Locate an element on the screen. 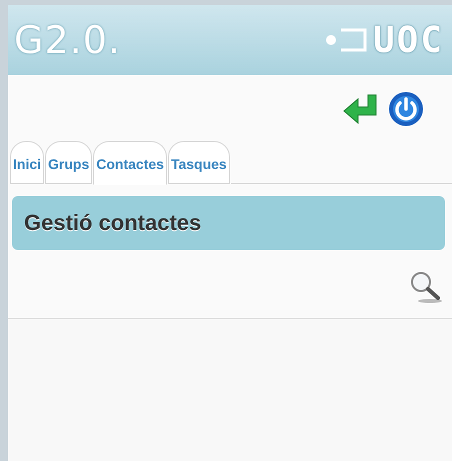 The width and height of the screenshot is (452, 461). tab: Grups is located at coordinates (68, 162).